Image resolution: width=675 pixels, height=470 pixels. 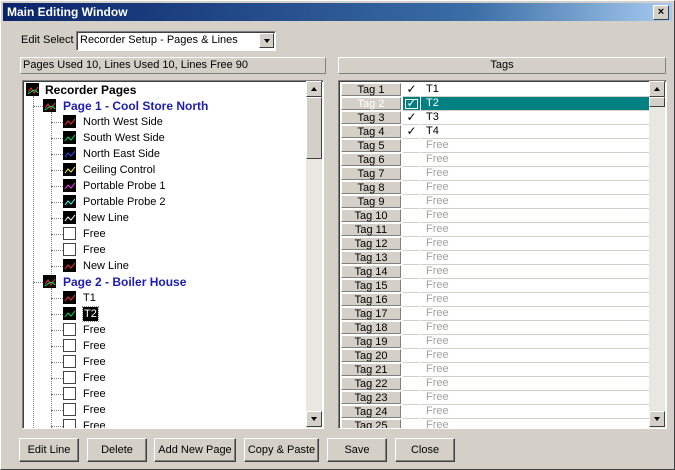 I want to click on tag-row: Tag 9 Free, so click(x=496, y=202).